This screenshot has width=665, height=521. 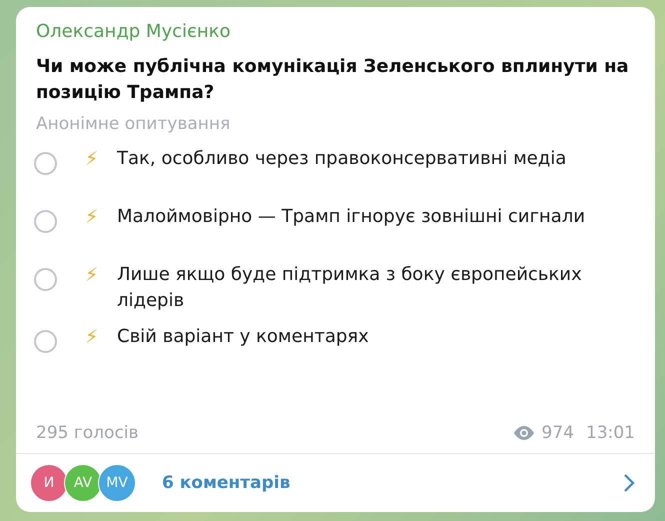 I want to click on comments-link: 6 коментарів, so click(x=392, y=483).